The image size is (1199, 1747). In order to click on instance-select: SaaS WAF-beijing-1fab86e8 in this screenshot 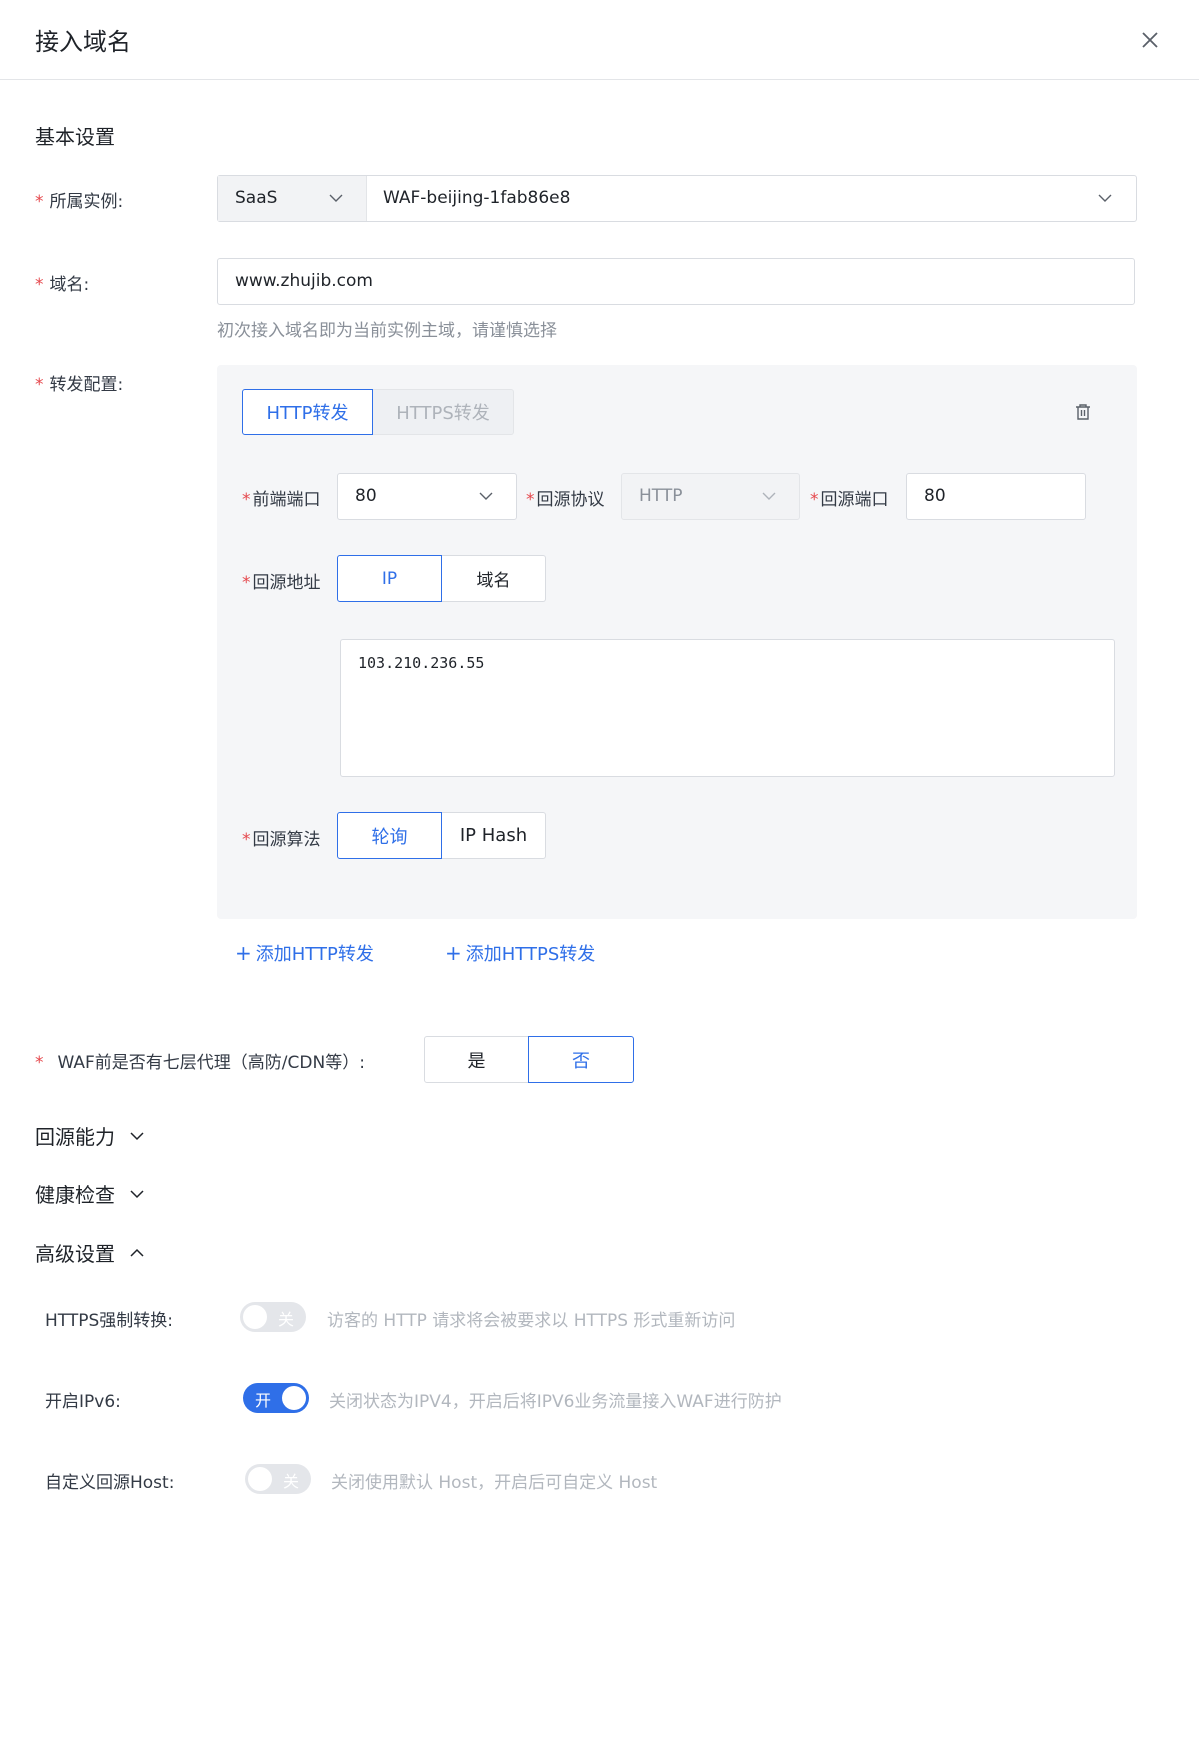, I will do `click(677, 198)`.